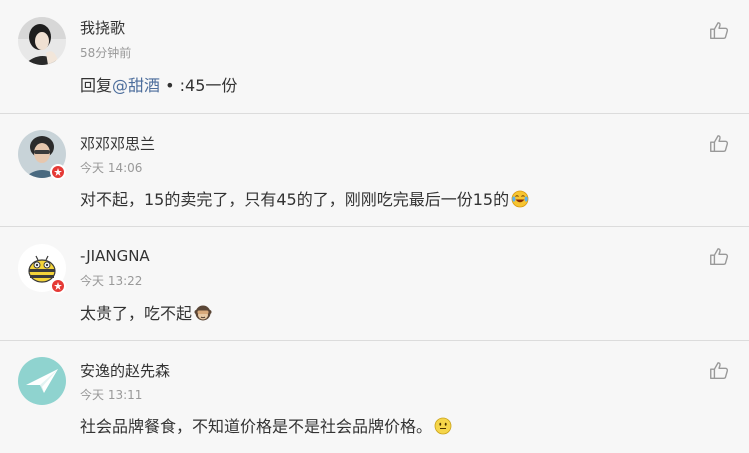 Image resolution: width=749 pixels, height=453 pixels. I want to click on comment-timestamp: 今天 13:22, so click(111, 281).